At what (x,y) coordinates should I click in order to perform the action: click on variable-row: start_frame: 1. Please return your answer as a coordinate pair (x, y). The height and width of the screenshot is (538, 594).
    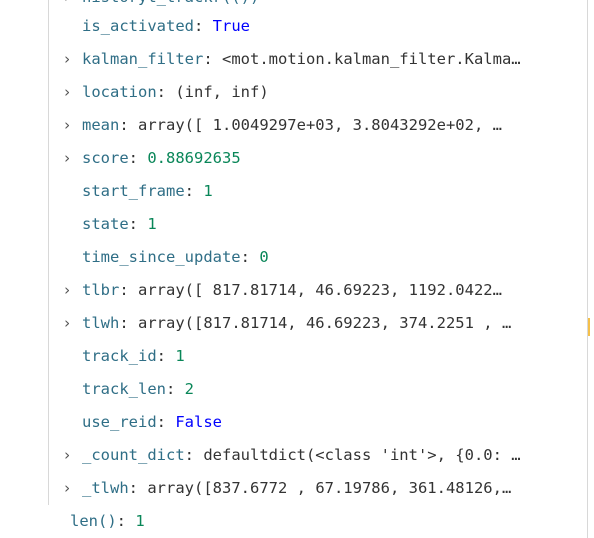
    Looking at the image, I should click on (295, 191).